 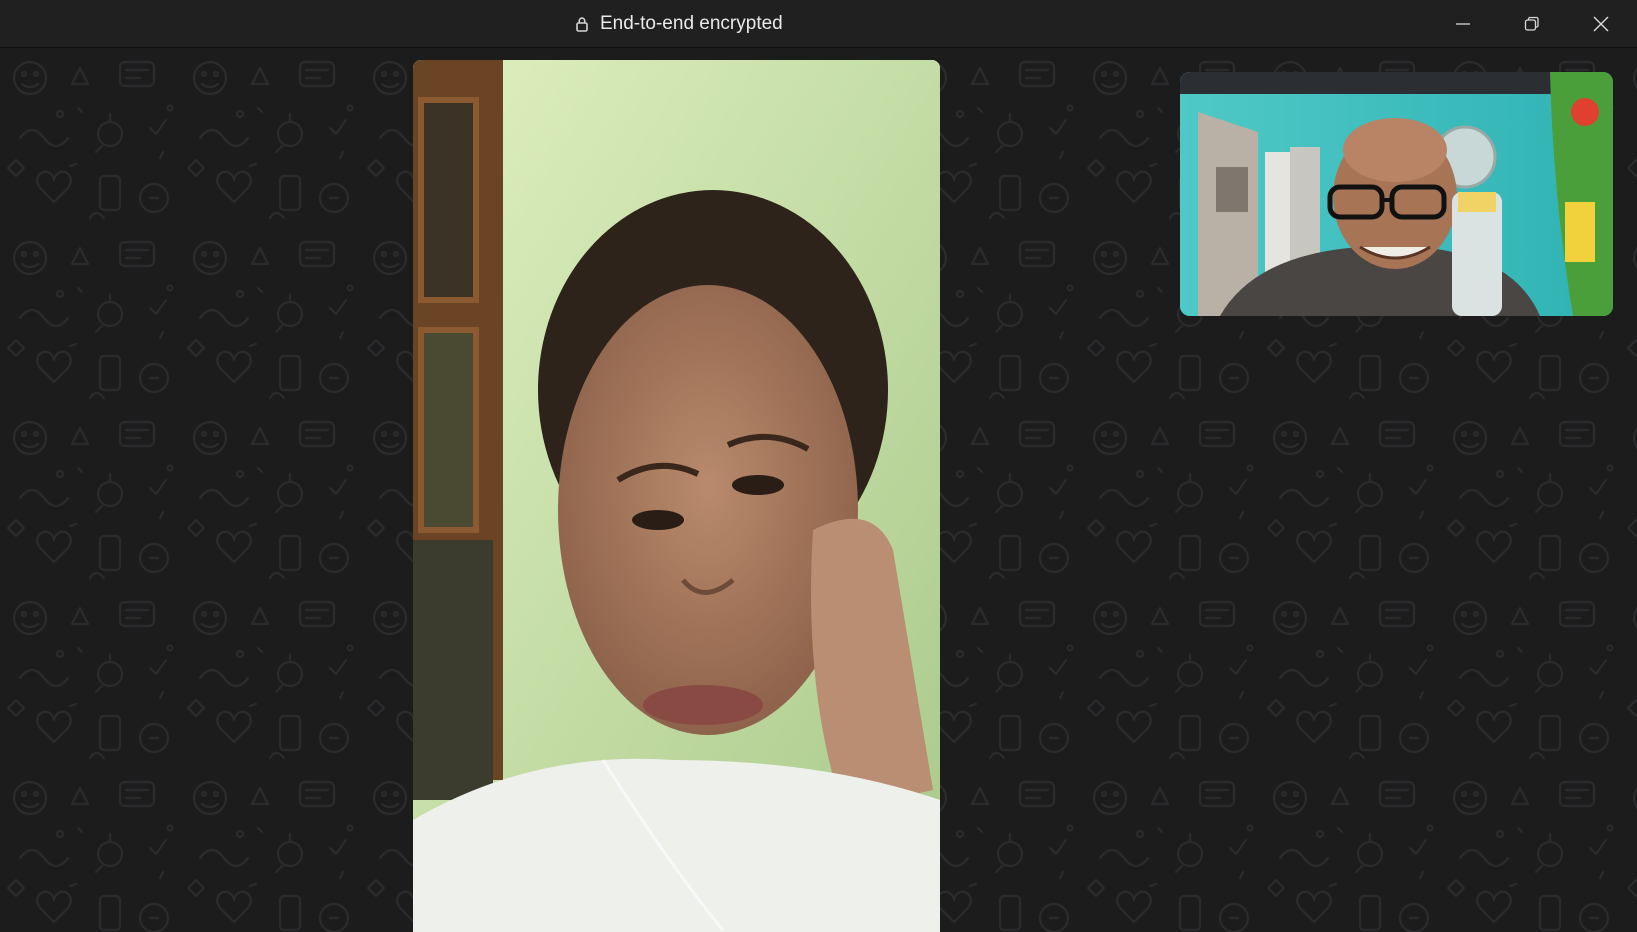 What do you see at coordinates (818, 24) in the screenshot?
I see `title-bar: End-to-end encrypted` at bounding box center [818, 24].